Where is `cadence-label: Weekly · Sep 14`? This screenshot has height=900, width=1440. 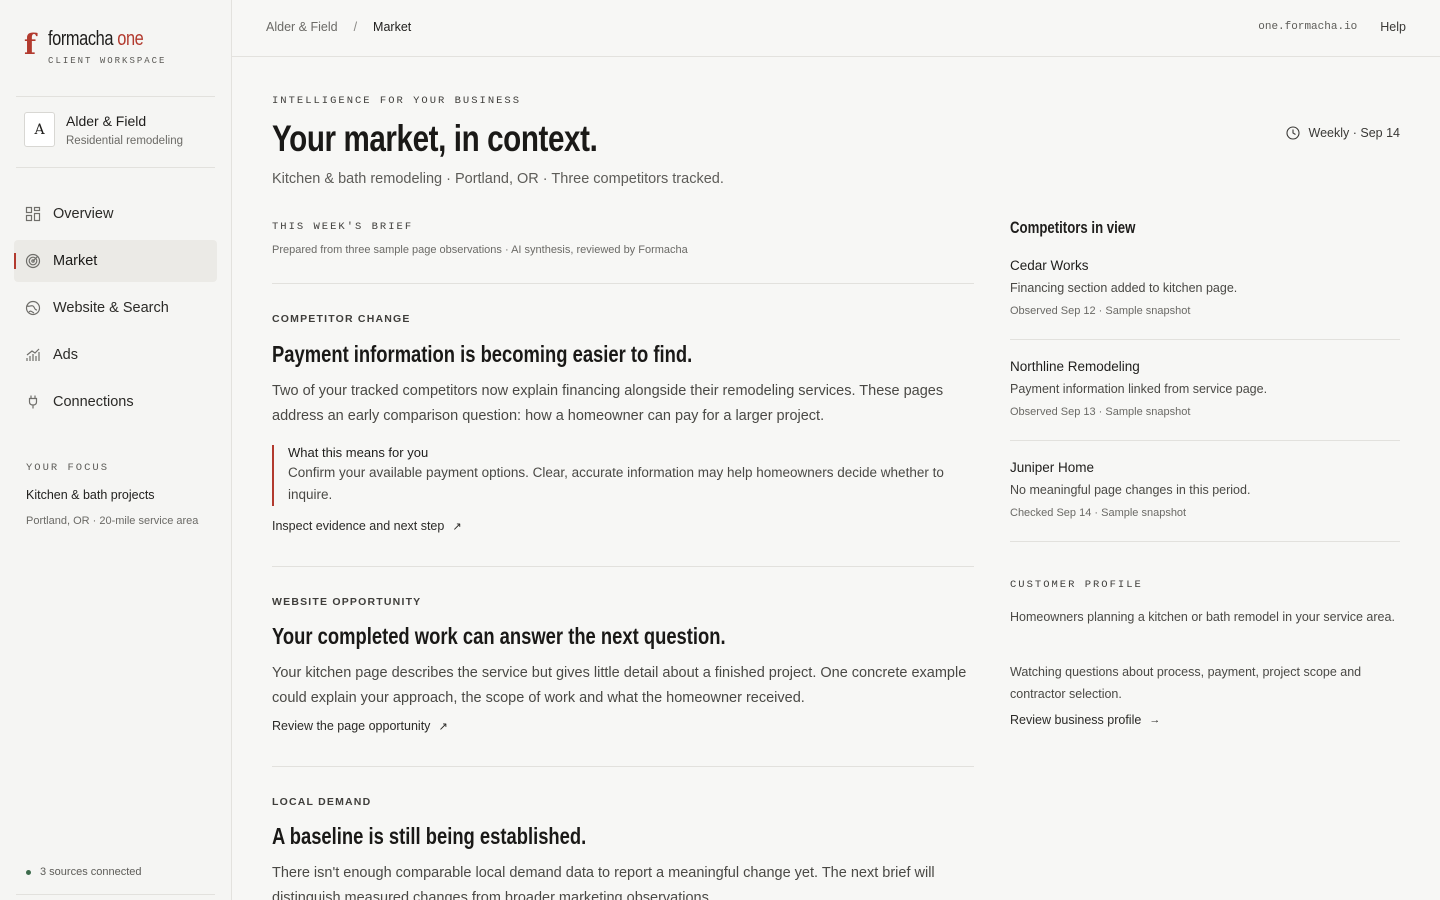
cadence-label: Weekly · Sep 14 is located at coordinates (1354, 133).